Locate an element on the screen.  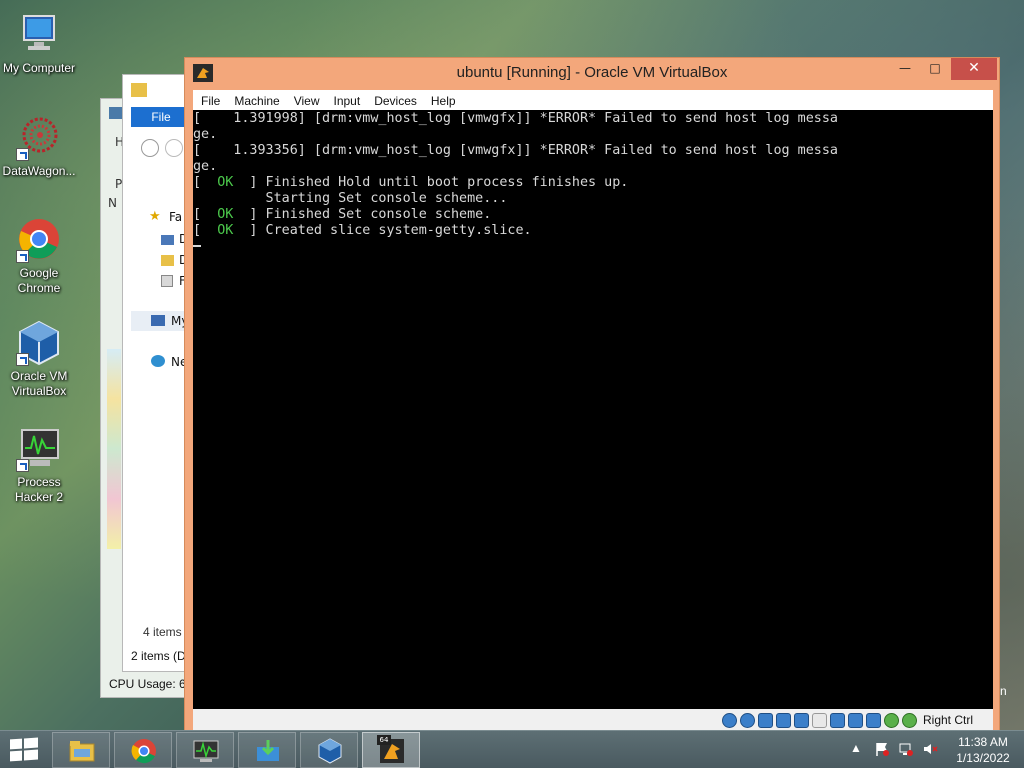
console-message: ] Finished Set console scheme. is located at coordinates (362, 214).